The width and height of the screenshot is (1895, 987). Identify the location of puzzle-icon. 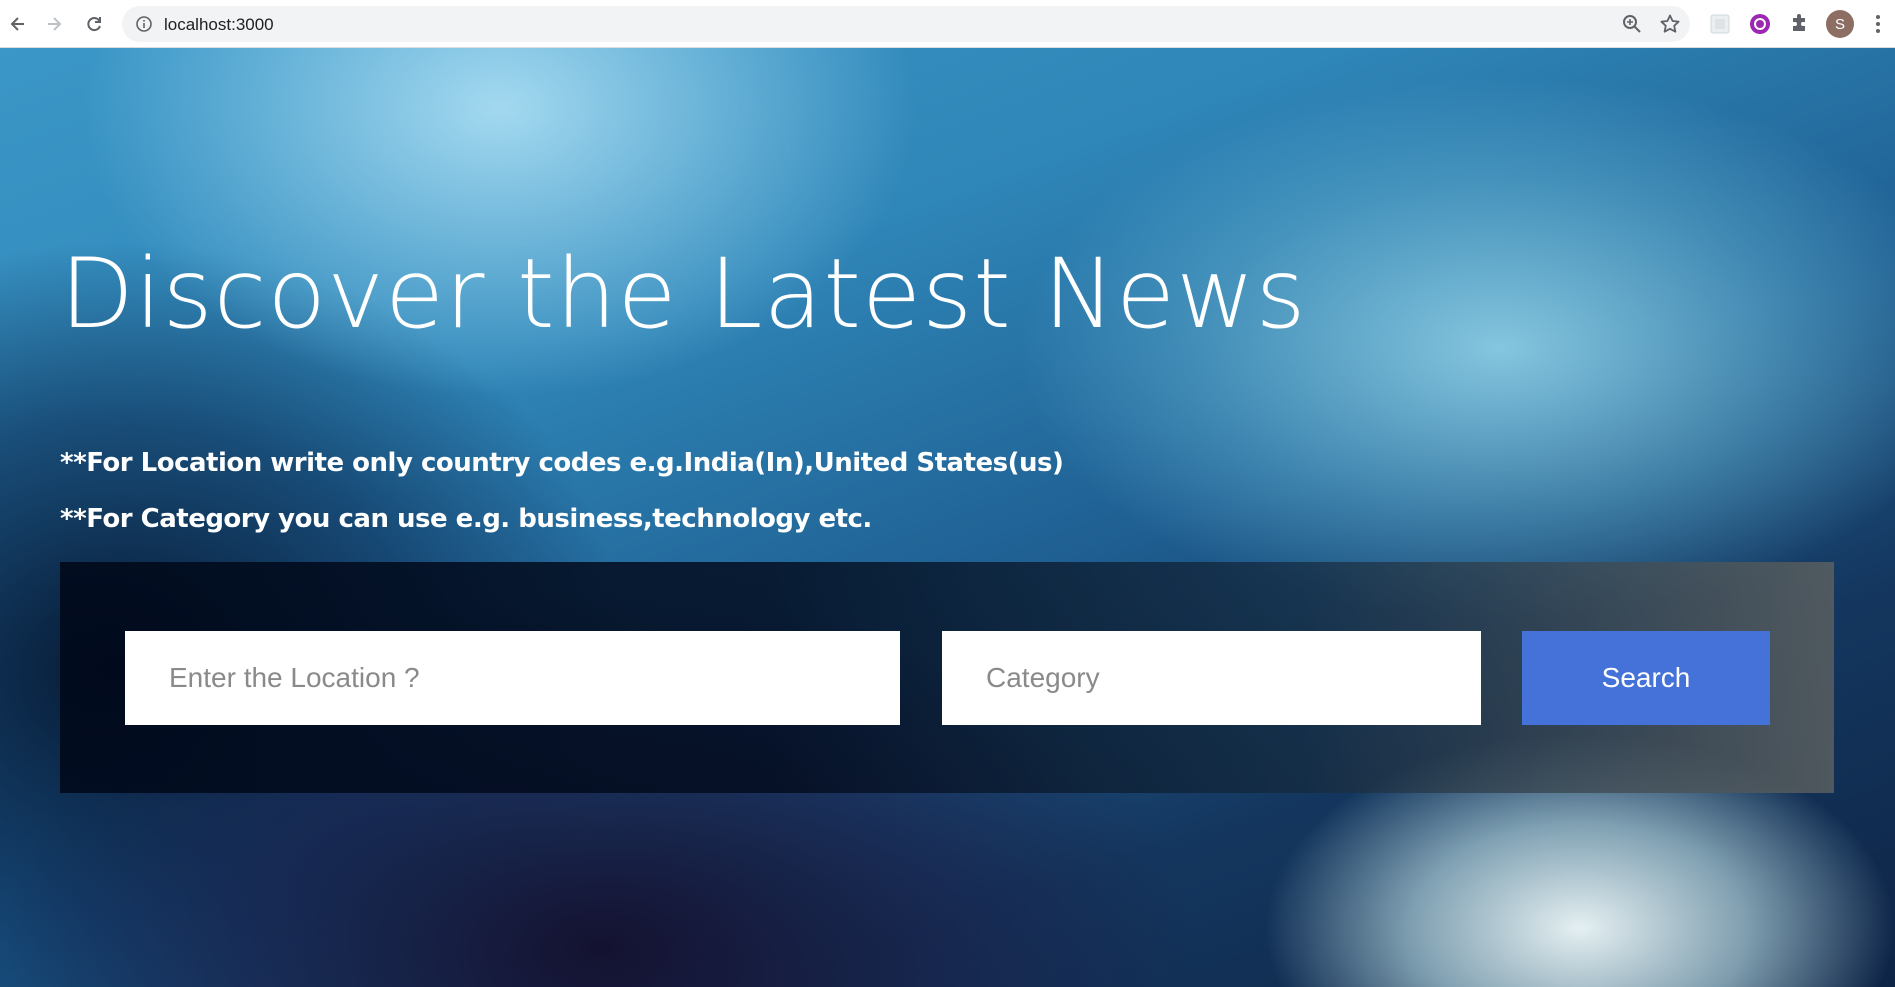
(1800, 24).